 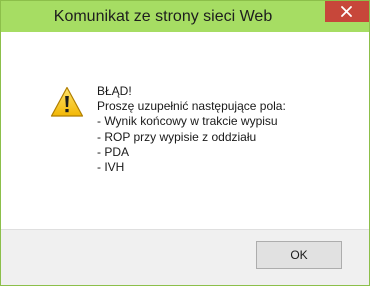 I want to click on message-line: - ROP przy wypisie z oddziału, so click(x=177, y=136).